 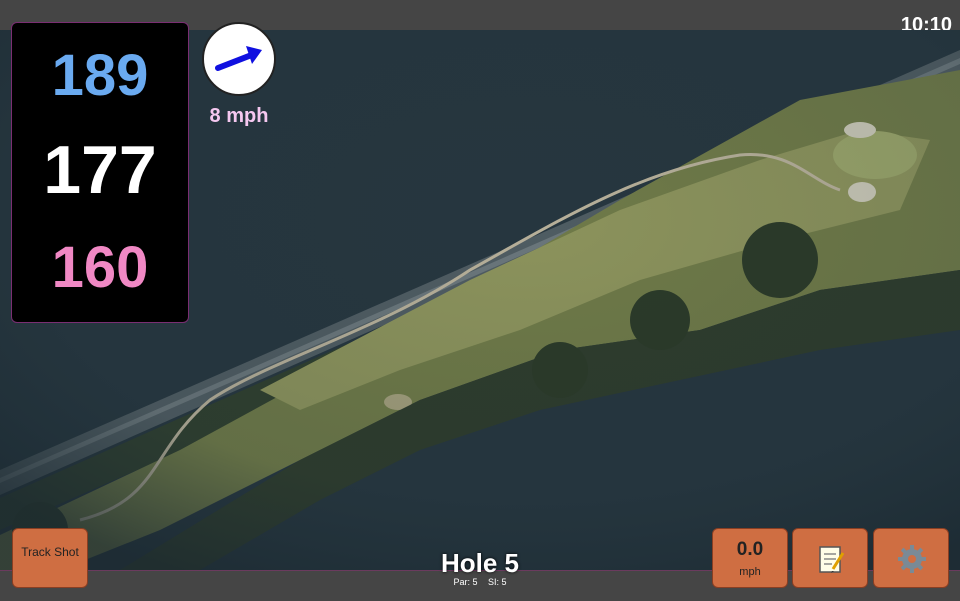 What do you see at coordinates (480, 563) in the screenshot?
I see `hole-title: Hole 5` at bounding box center [480, 563].